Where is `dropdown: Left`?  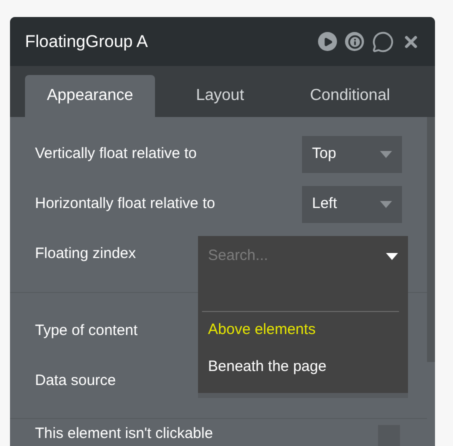
dropdown: Left is located at coordinates (352, 204).